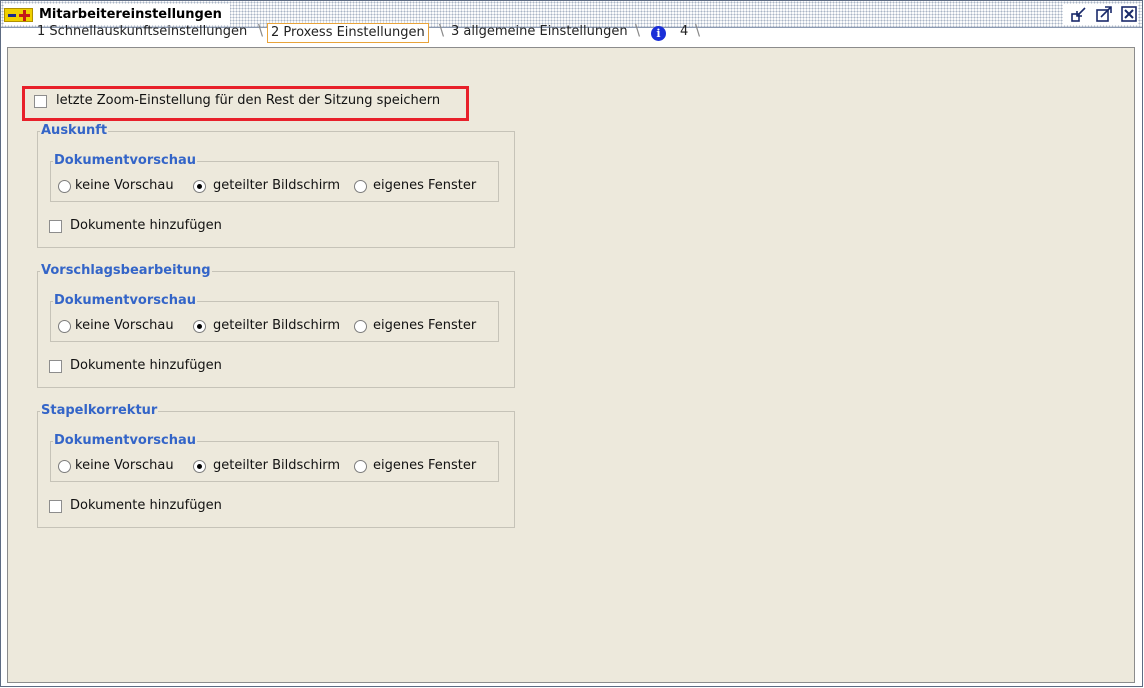 The width and height of the screenshot is (1144, 688). Describe the element at coordinates (126, 271) in the screenshot. I see `section-title: Vorschlagsbearbeitung` at that location.